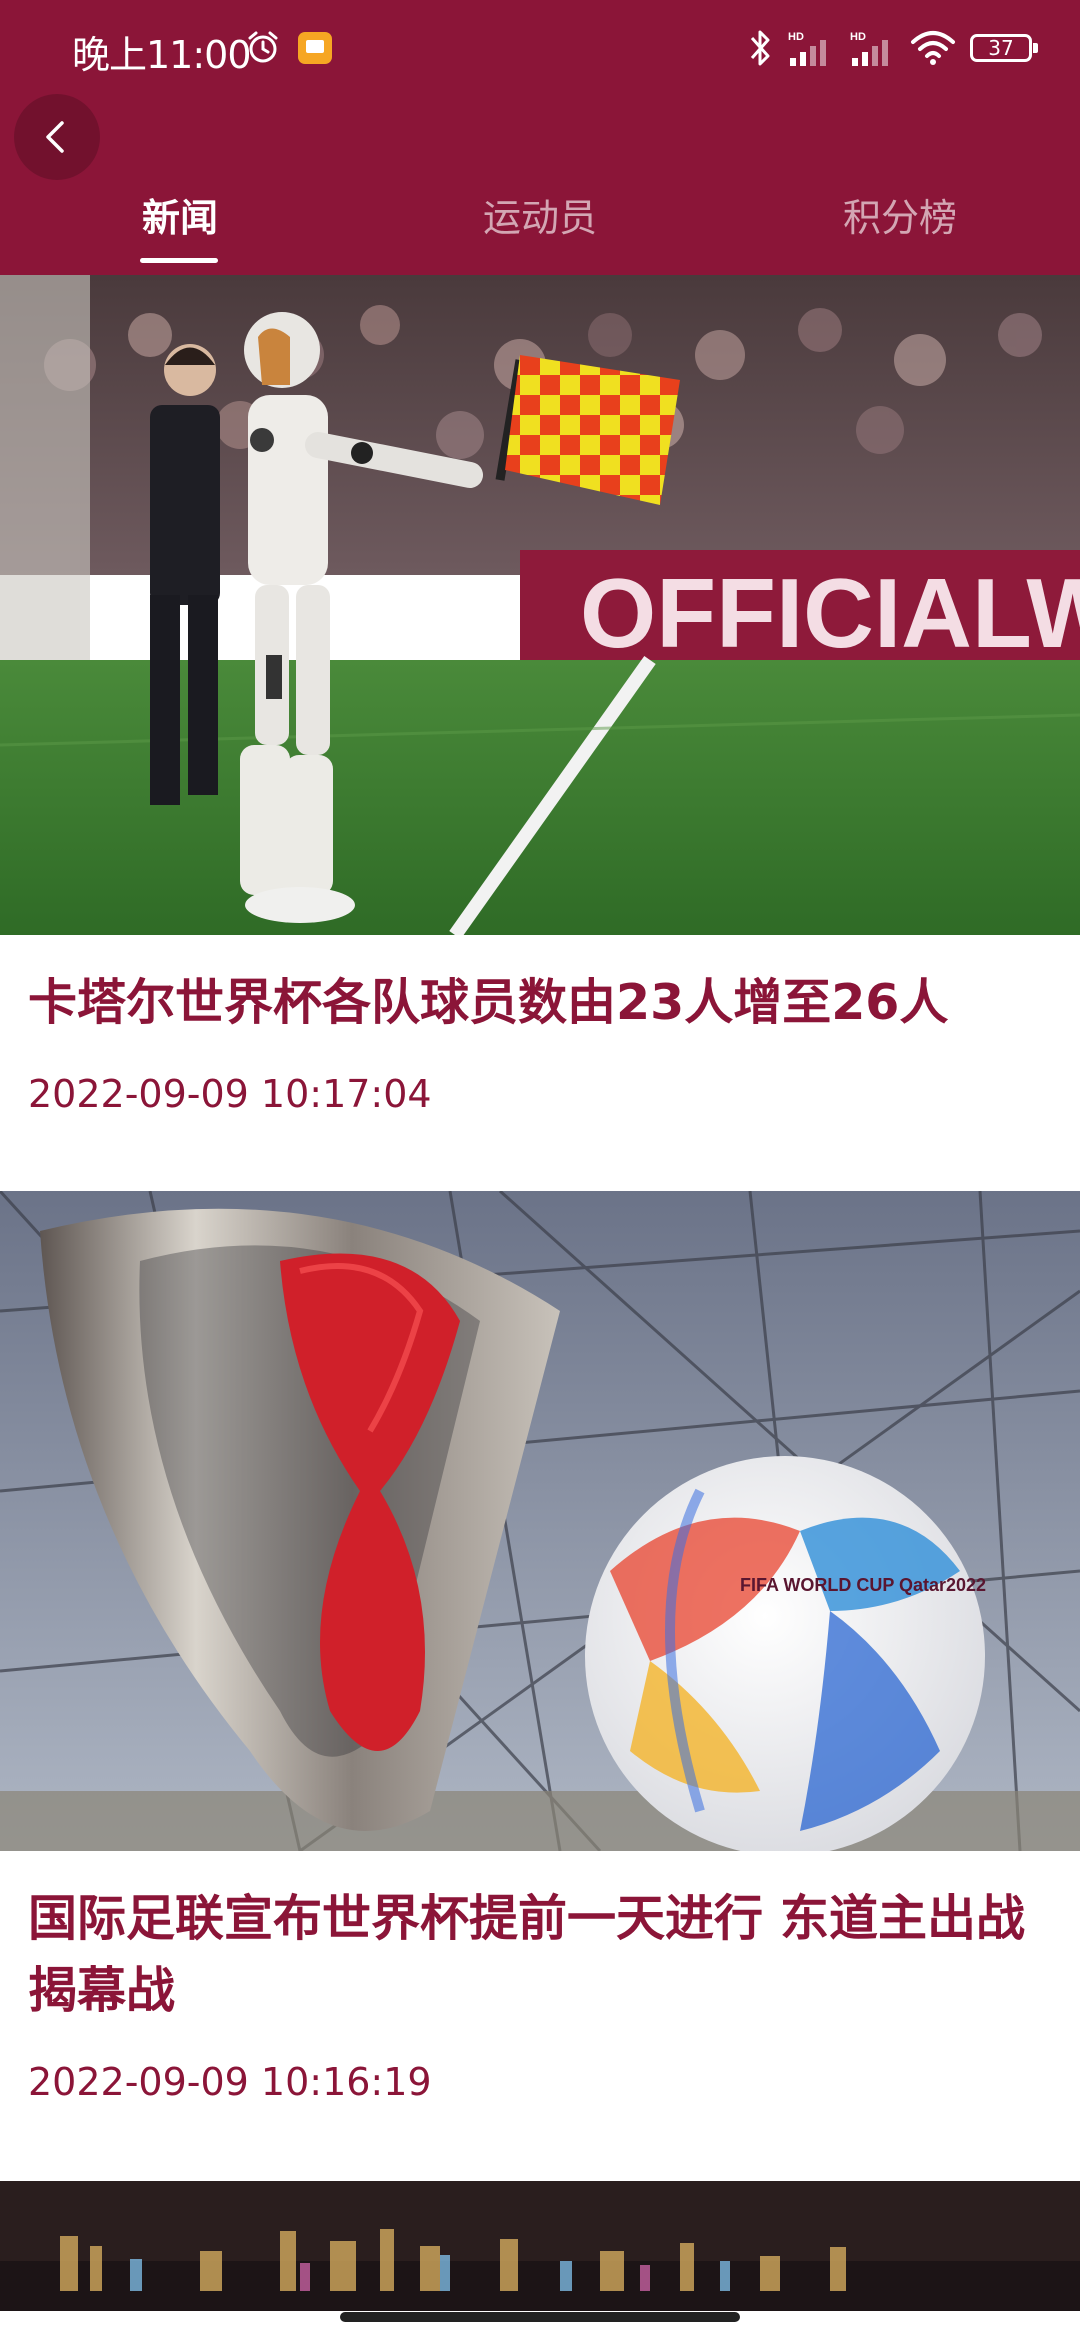 The image size is (1080, 2340). Describe the element at coordinates (830, 613) in the screenshot. I see `banner-text: OFFICIALW` at that location.